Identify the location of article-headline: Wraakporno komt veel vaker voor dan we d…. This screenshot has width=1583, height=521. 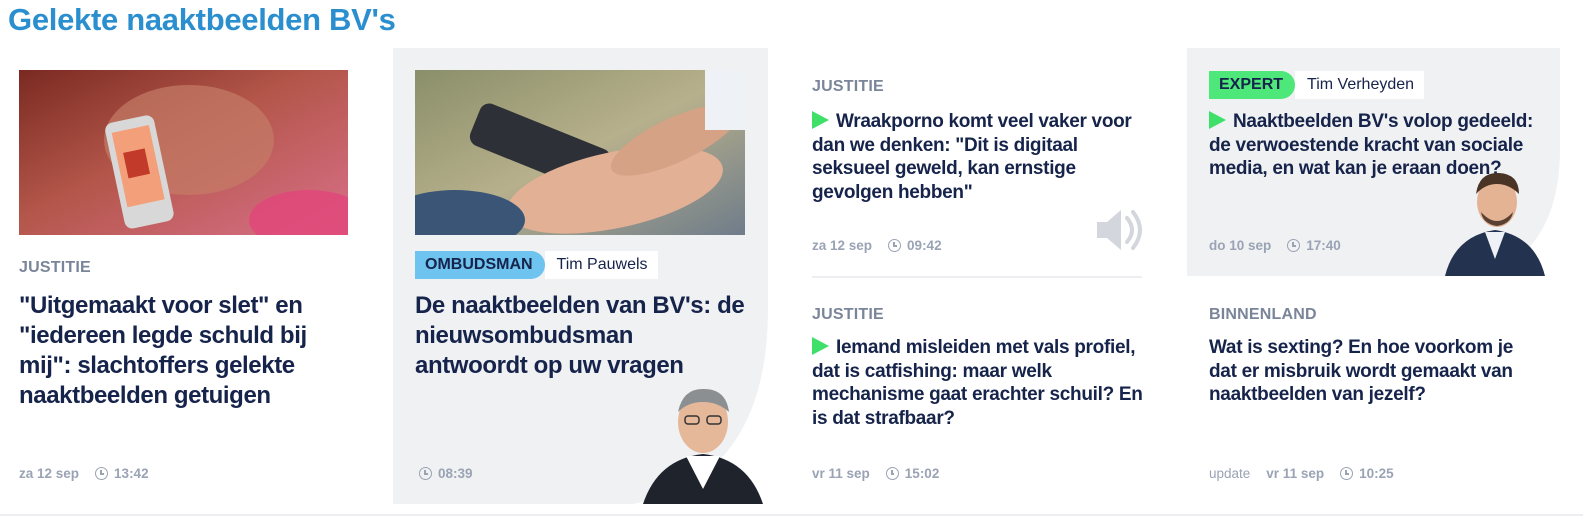
(979, 157).